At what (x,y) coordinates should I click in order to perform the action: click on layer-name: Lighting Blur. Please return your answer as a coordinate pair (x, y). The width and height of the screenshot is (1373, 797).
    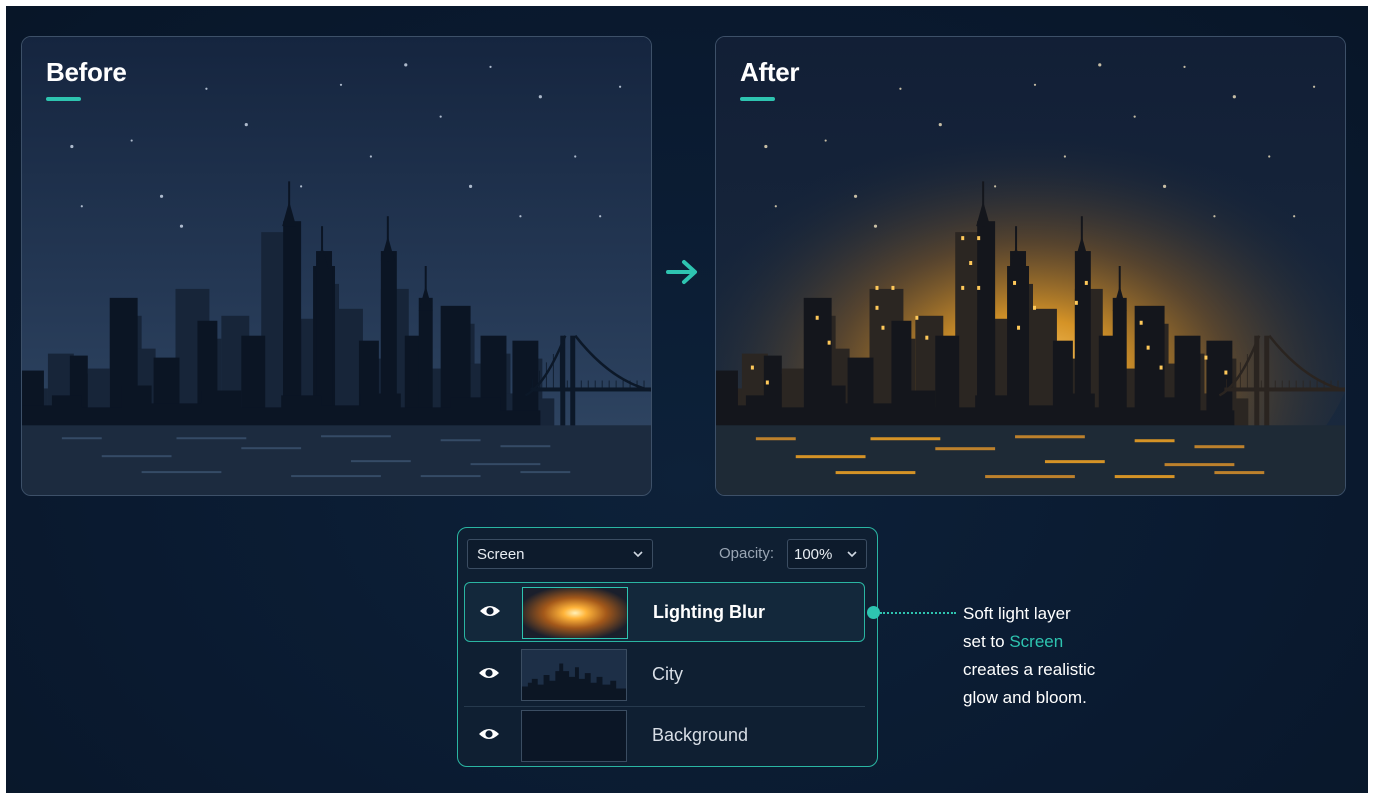
    Looking at the image, I should click on (709, 612).